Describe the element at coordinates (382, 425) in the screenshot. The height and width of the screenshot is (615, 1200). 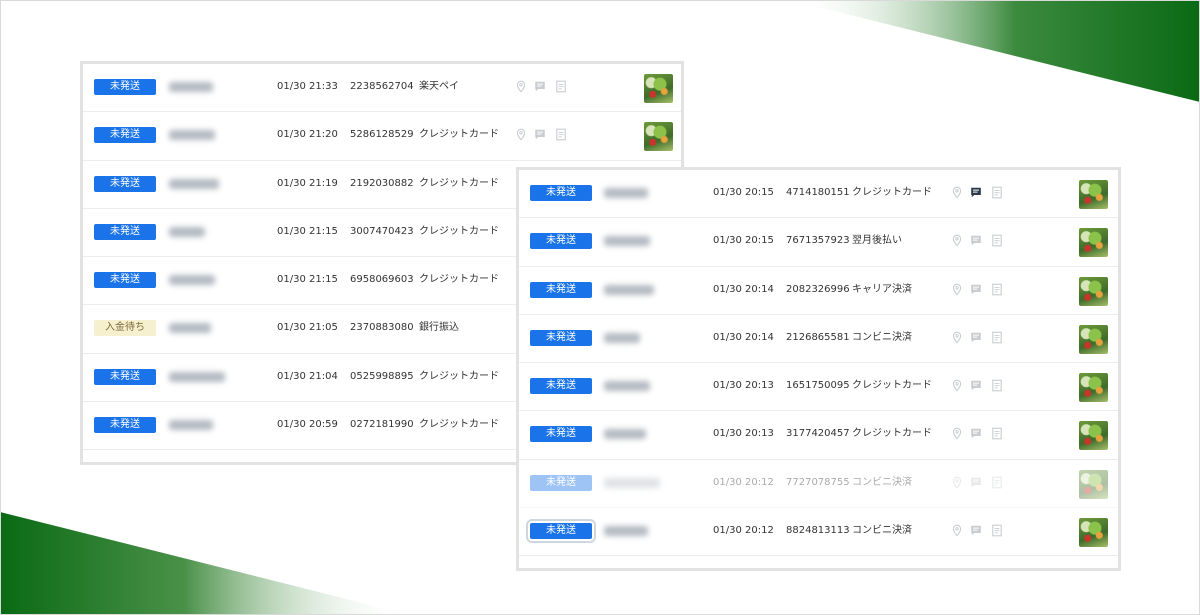
I see `order-id: 0272181990` at that location.